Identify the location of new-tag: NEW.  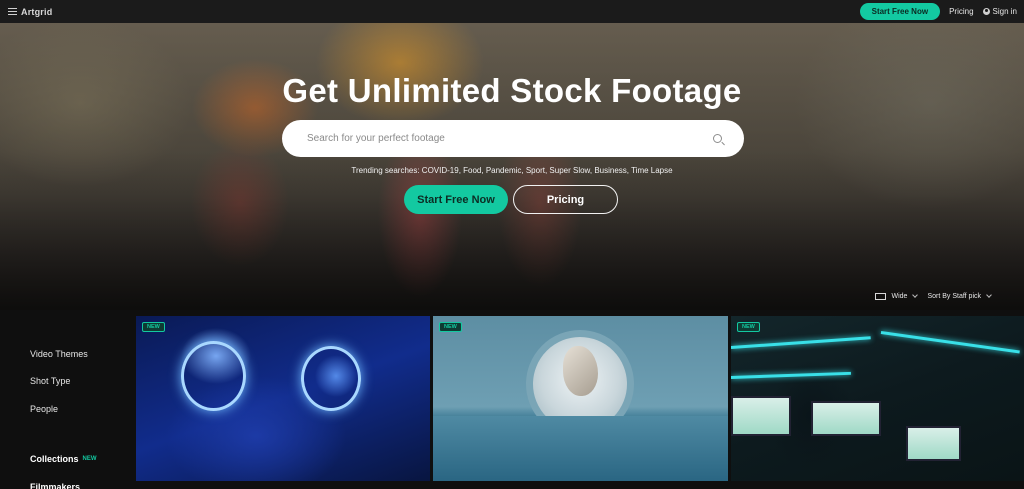
(89, 459).